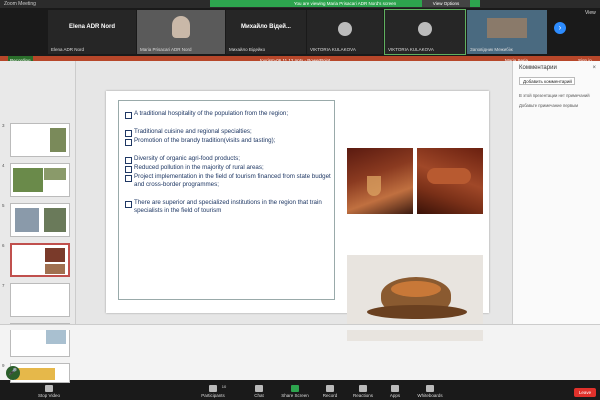  I want to click on whiteboard-icon, so click(430, 388).